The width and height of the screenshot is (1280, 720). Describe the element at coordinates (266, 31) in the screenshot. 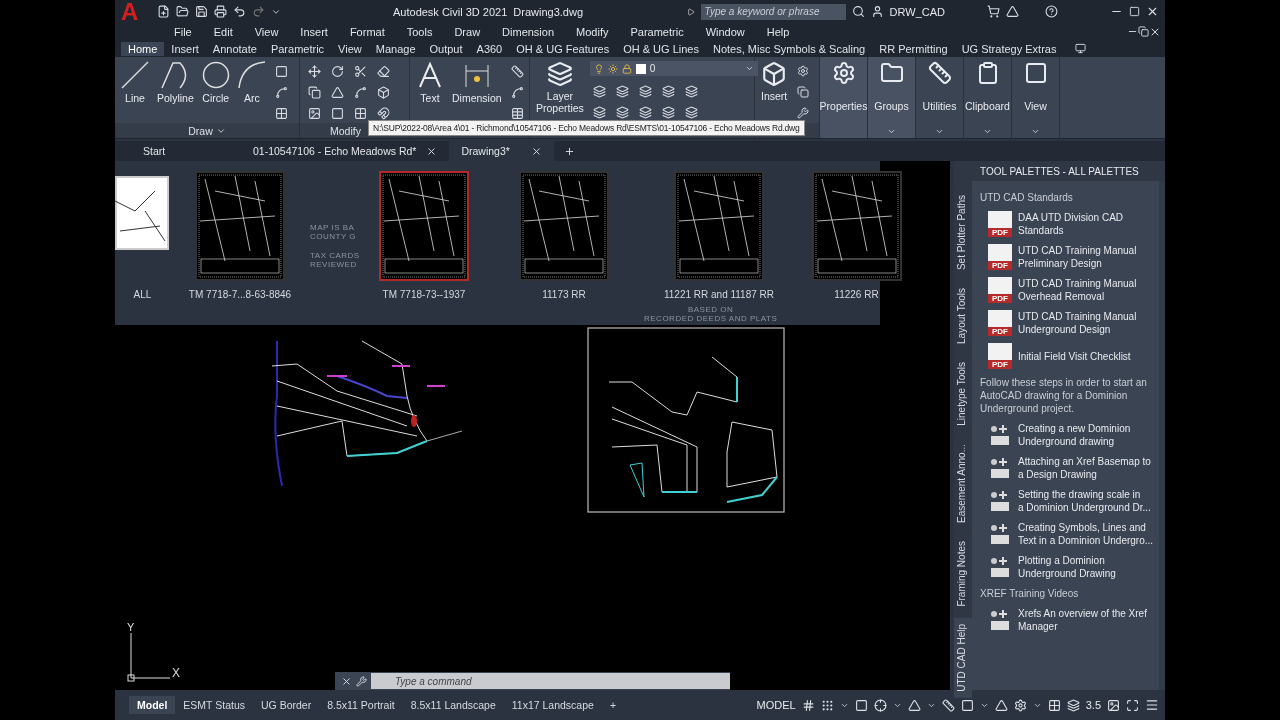

I see `menu-item: View` at that location.